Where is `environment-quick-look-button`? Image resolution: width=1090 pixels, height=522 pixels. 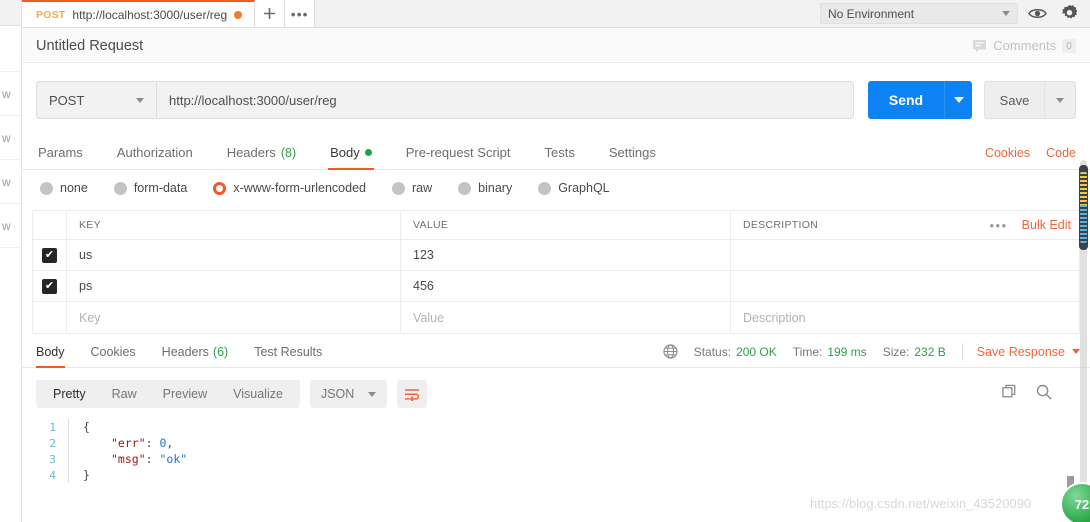 environment-quick-look-button is located at coordinates (1037, 13).